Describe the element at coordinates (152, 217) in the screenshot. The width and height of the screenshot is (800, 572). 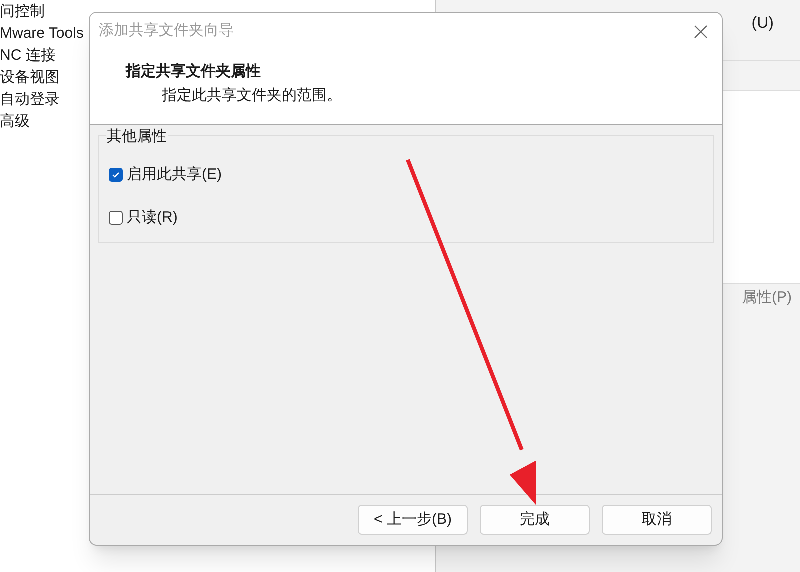
I see `checkbox-label: 只读(R)` at that location.